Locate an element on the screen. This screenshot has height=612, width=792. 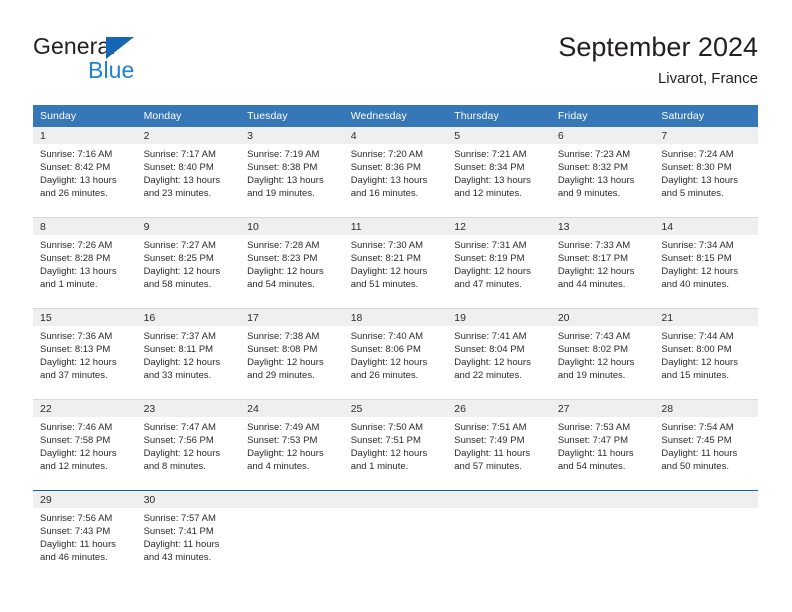
sunset-text: Sunset: 8:28 PM is located at coordinates (75, 259).